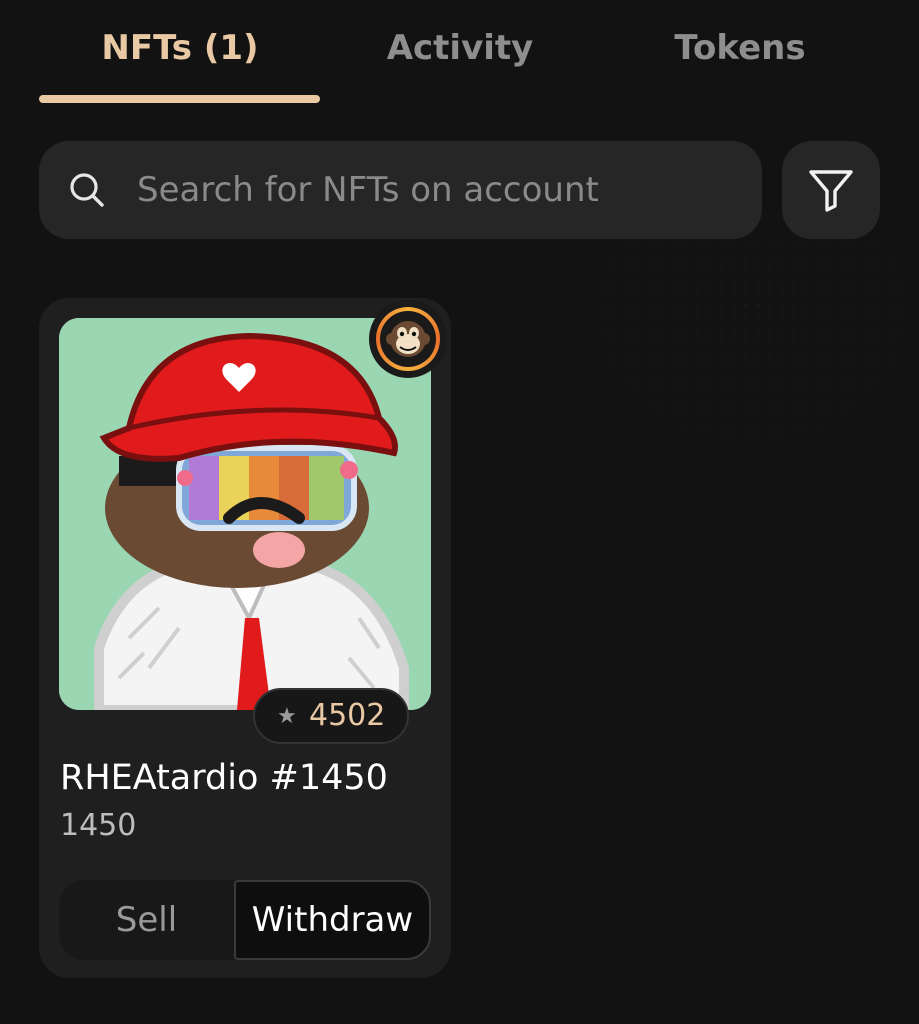 Image resolution: width=919 pixels, height=1024 pixels. Describe the element at coordinates (180, 48) in the screenshot. I see `tab-nfts: NFTs (1)` at that location.